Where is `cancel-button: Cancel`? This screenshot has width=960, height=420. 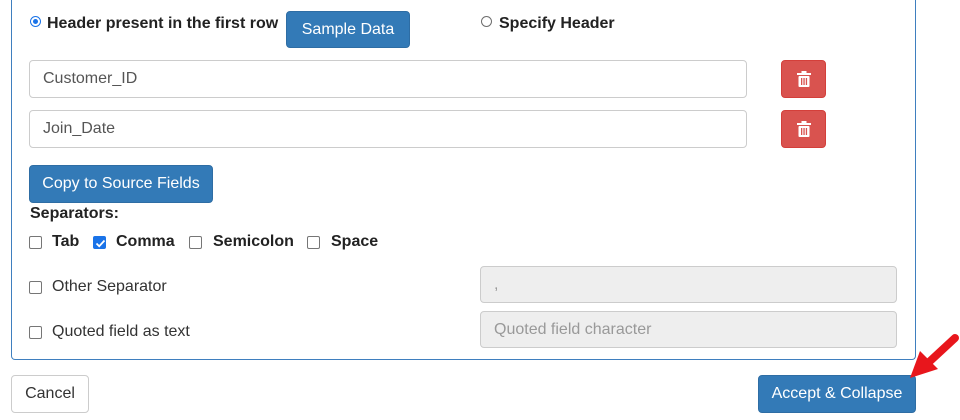
cancel-button: Cancel is located at coordinates (50, 394).